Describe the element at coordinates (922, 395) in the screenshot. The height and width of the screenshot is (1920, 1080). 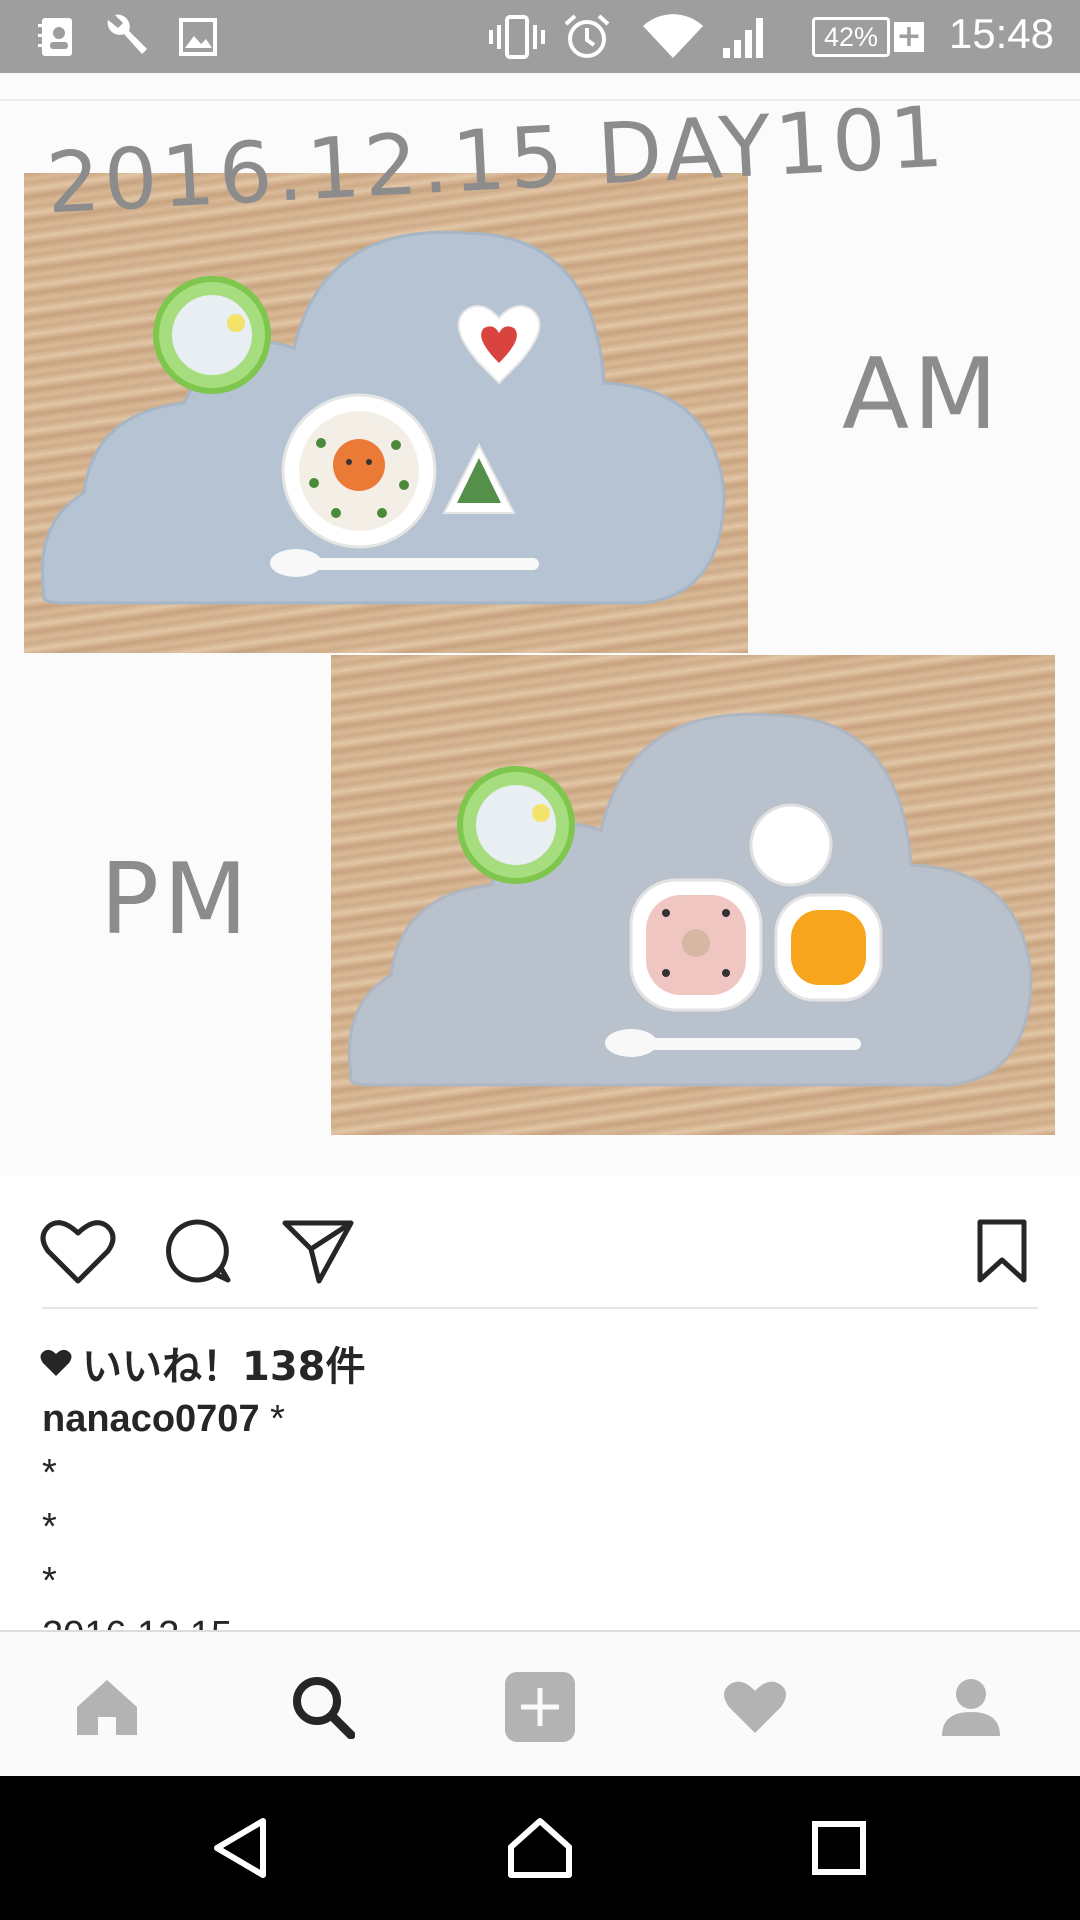
I see `am-label: AM` at that location.